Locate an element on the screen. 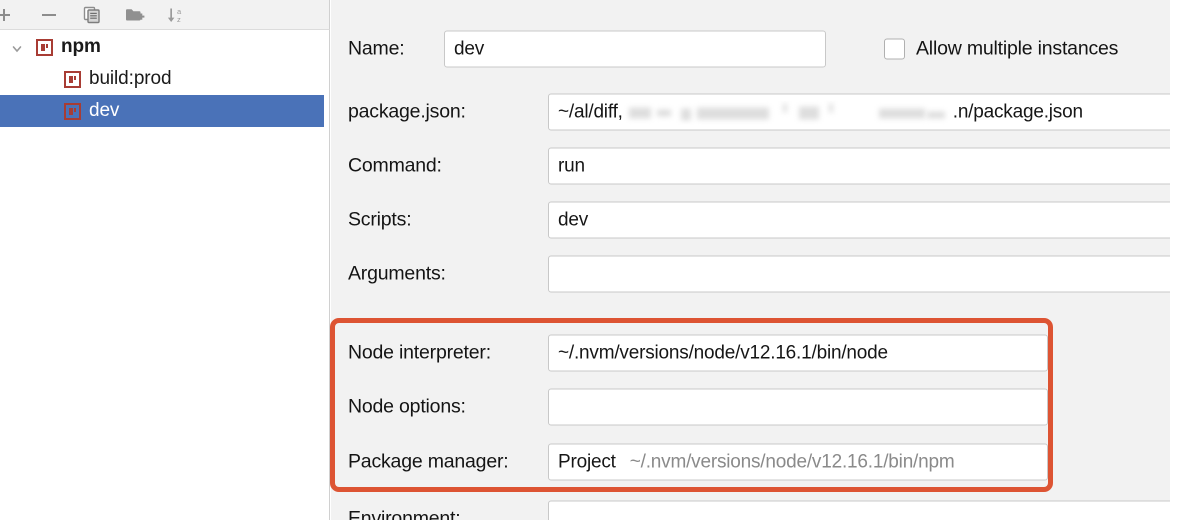 Image resolution: width=1184 pixels, height=520 pixels. environment-label: Environment: is located at coordinates (404, 513).